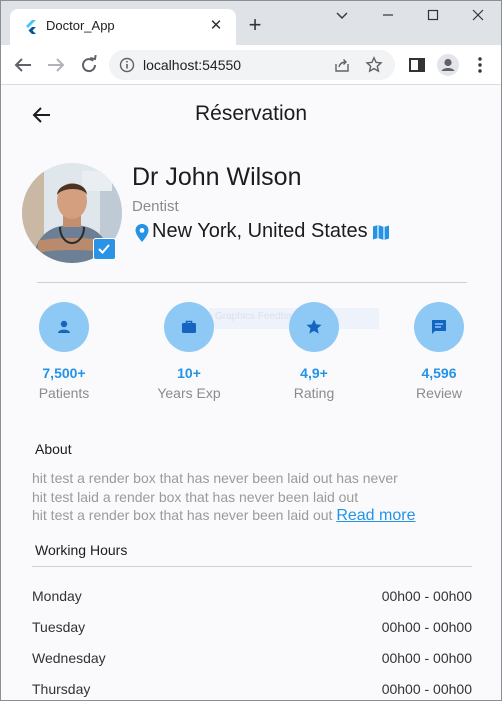  Describe the element at coordinates (216, 26) in the screenshot. I see `close-tab-icon: ✕` at that location.